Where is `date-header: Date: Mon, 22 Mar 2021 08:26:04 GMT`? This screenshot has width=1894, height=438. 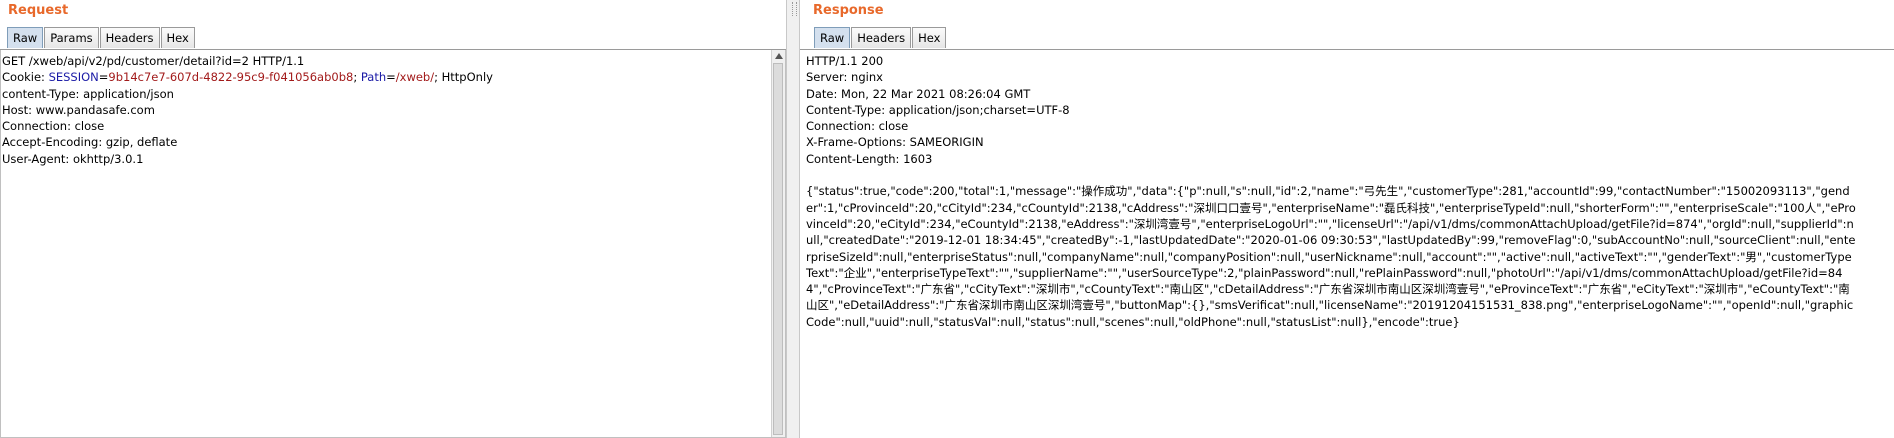 date-header: Date: Mon, 22 Mar 2021 08:26:04 GMT is located at coordinates (918, 93).